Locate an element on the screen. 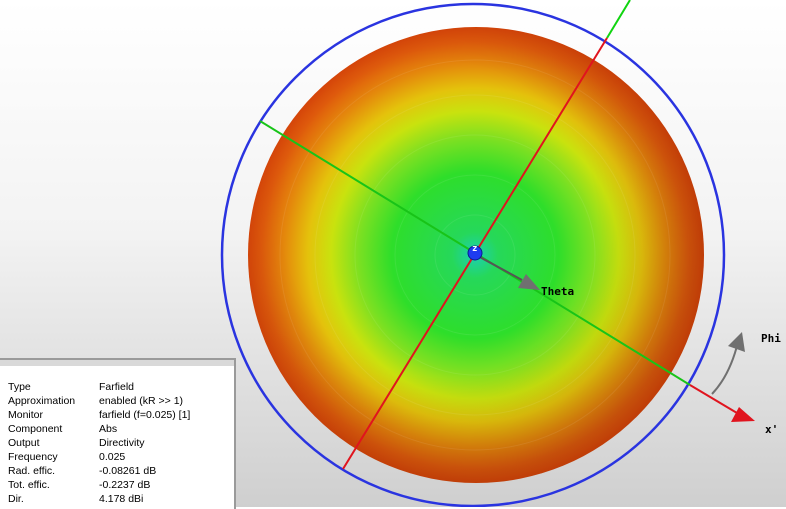 The height and width of the screenshot is (509, 786). info-row-dir: Dir. 4.178 dBi is located at coordinates (117, 499).